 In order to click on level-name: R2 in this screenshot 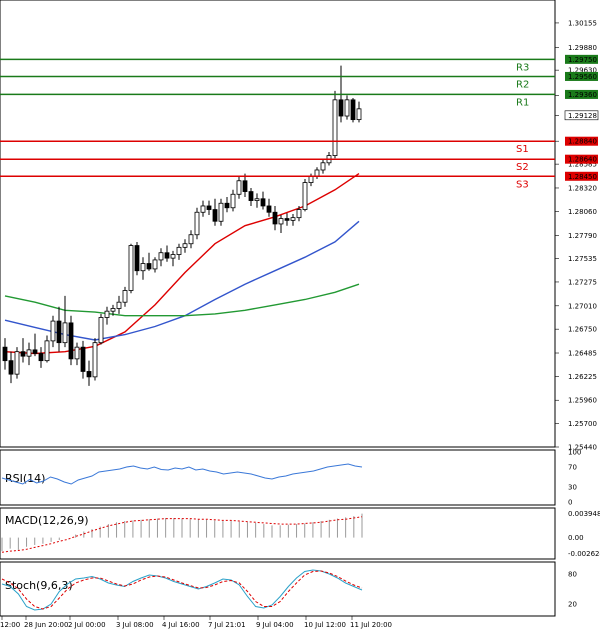, I will do `click(522, 84)`.